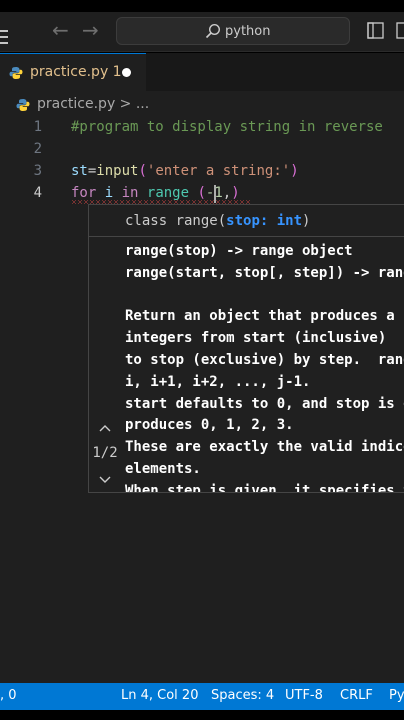 Image resolution: width=404 pixels, height=720 pixels. Describe the element at coordinates (37, 149) in the screenshot. I see `line-number: 2` at that location.